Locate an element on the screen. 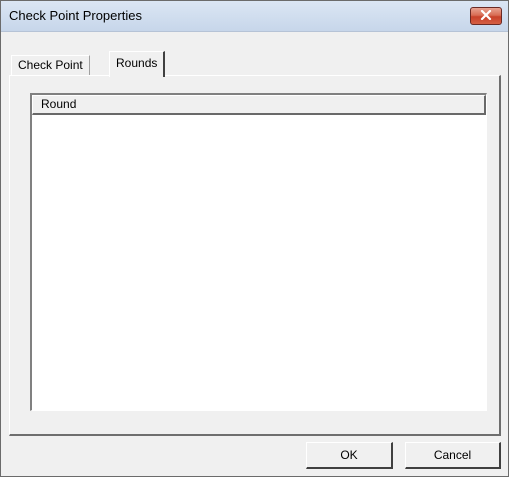 This screenshot has width=509, height=477. title-bar: Check Point Properties is located at coordinates (254, 16).